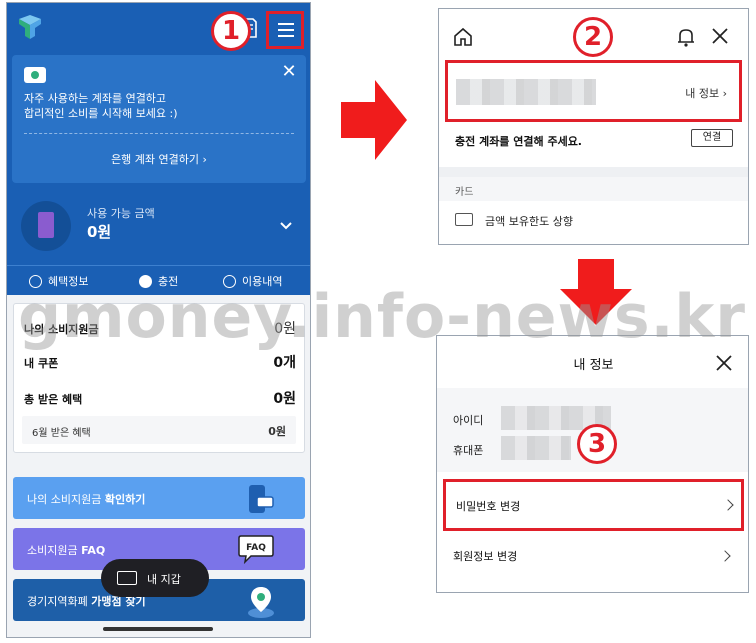  Describe the element at coordinates (277, 431) in the screenshot. I see `monthly-benefit-value: 0원` at that location.